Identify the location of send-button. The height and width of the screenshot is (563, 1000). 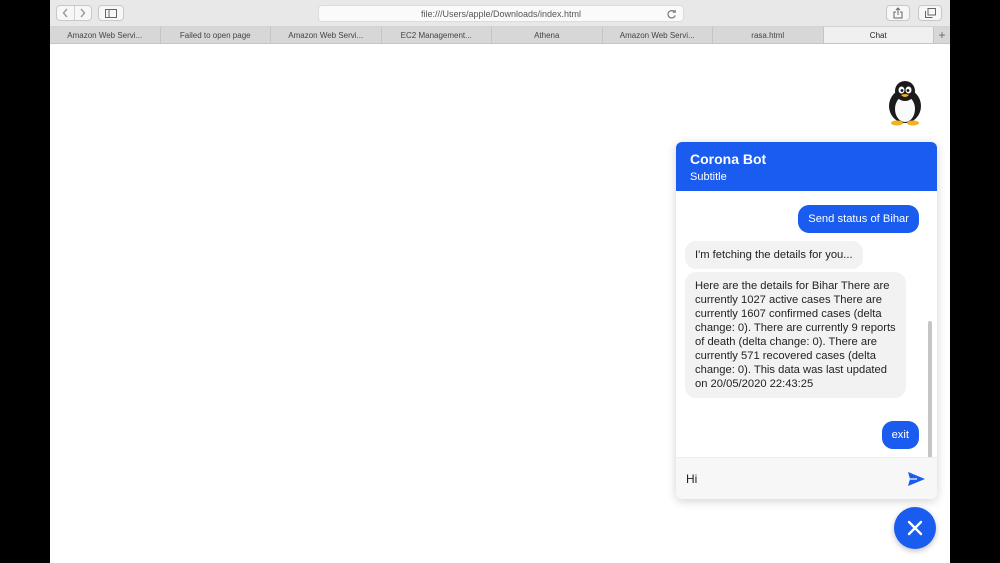
(916, 479).